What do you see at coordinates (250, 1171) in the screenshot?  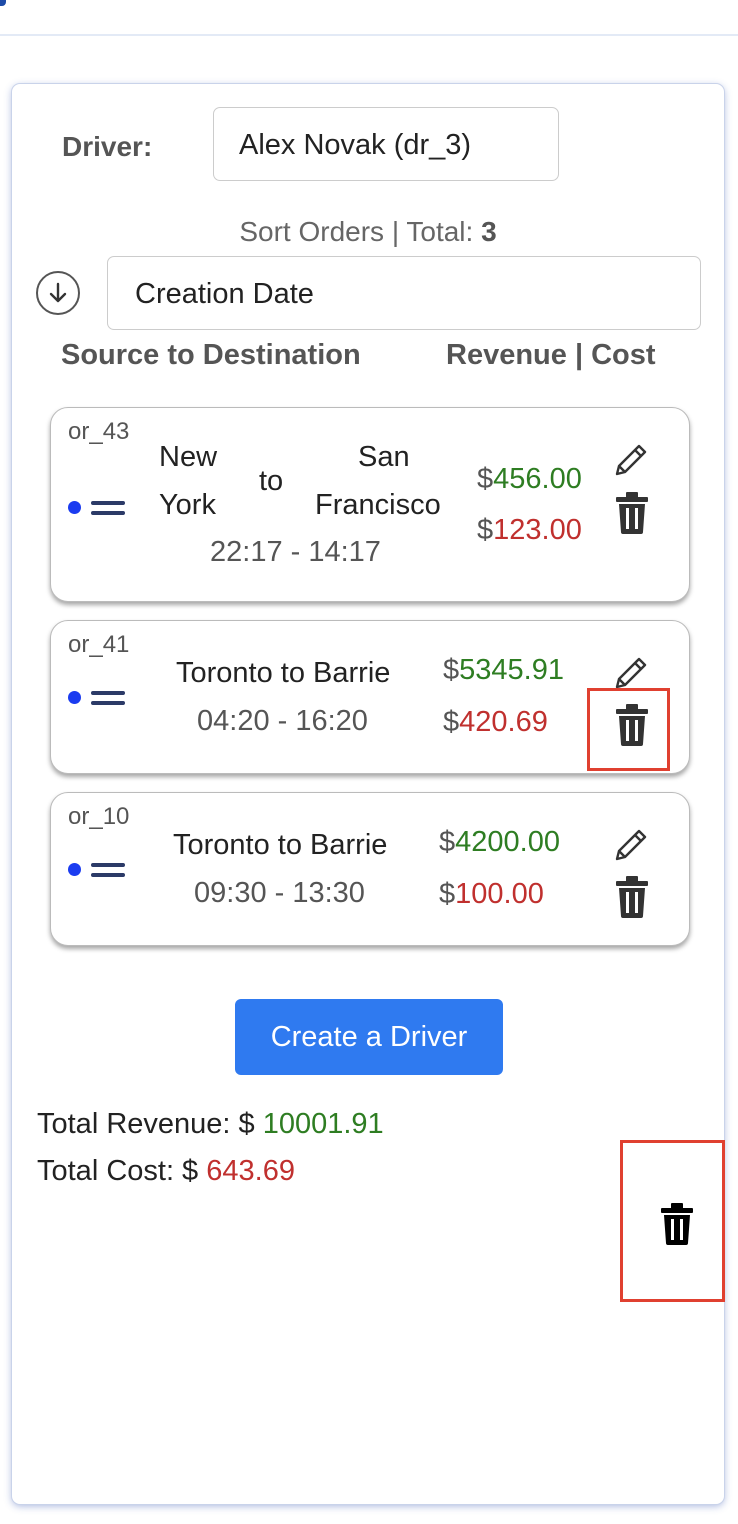 I see `total-cost-value: 643.69` at bounding box center [250, 1171].